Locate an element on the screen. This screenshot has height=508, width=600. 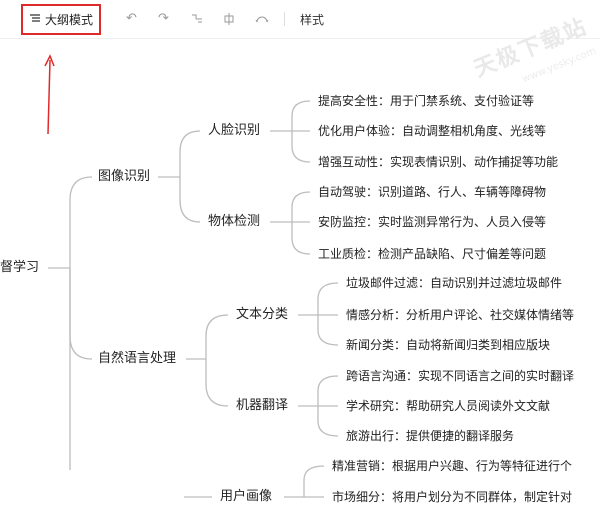
leaf-node: 精准营销：根据用户兴趣、行为等特征进行个 is located at coordinates (452, 466).